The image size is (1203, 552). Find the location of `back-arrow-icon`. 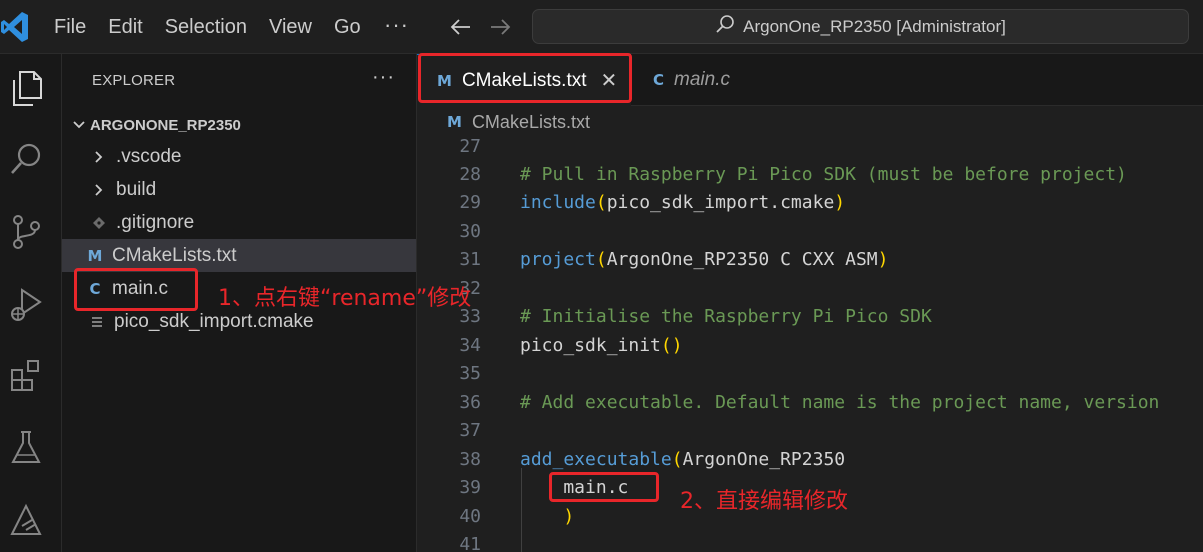

back-arrow-icon is located at coordinates (461, 27).